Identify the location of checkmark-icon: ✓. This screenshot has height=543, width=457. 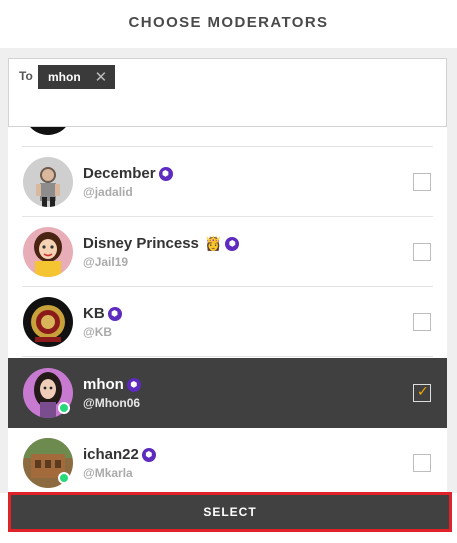
(423, 391).